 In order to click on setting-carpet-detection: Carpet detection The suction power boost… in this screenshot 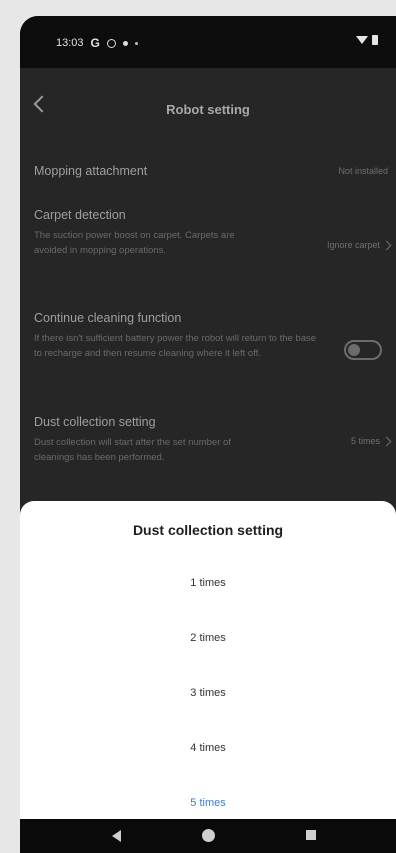, I will do `click(213, 233)`.